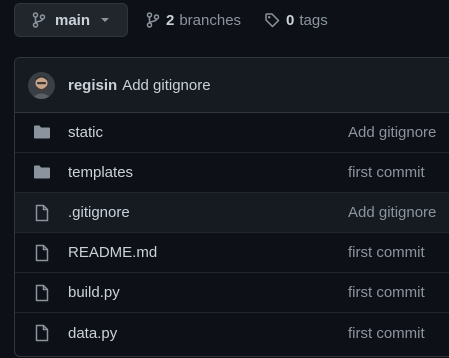  Describe the element at coordinates (85, 132) in the screenshot. I see `file-name-link: static` at that location.